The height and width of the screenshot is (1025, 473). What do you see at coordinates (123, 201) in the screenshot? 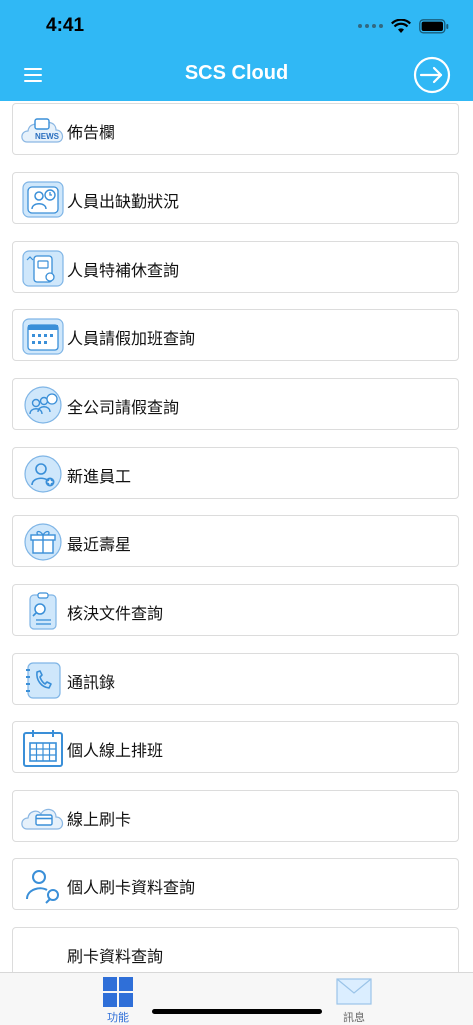
I see `menu-item-label: 人員出缺勤狀況` at bounding box center [123, 201].